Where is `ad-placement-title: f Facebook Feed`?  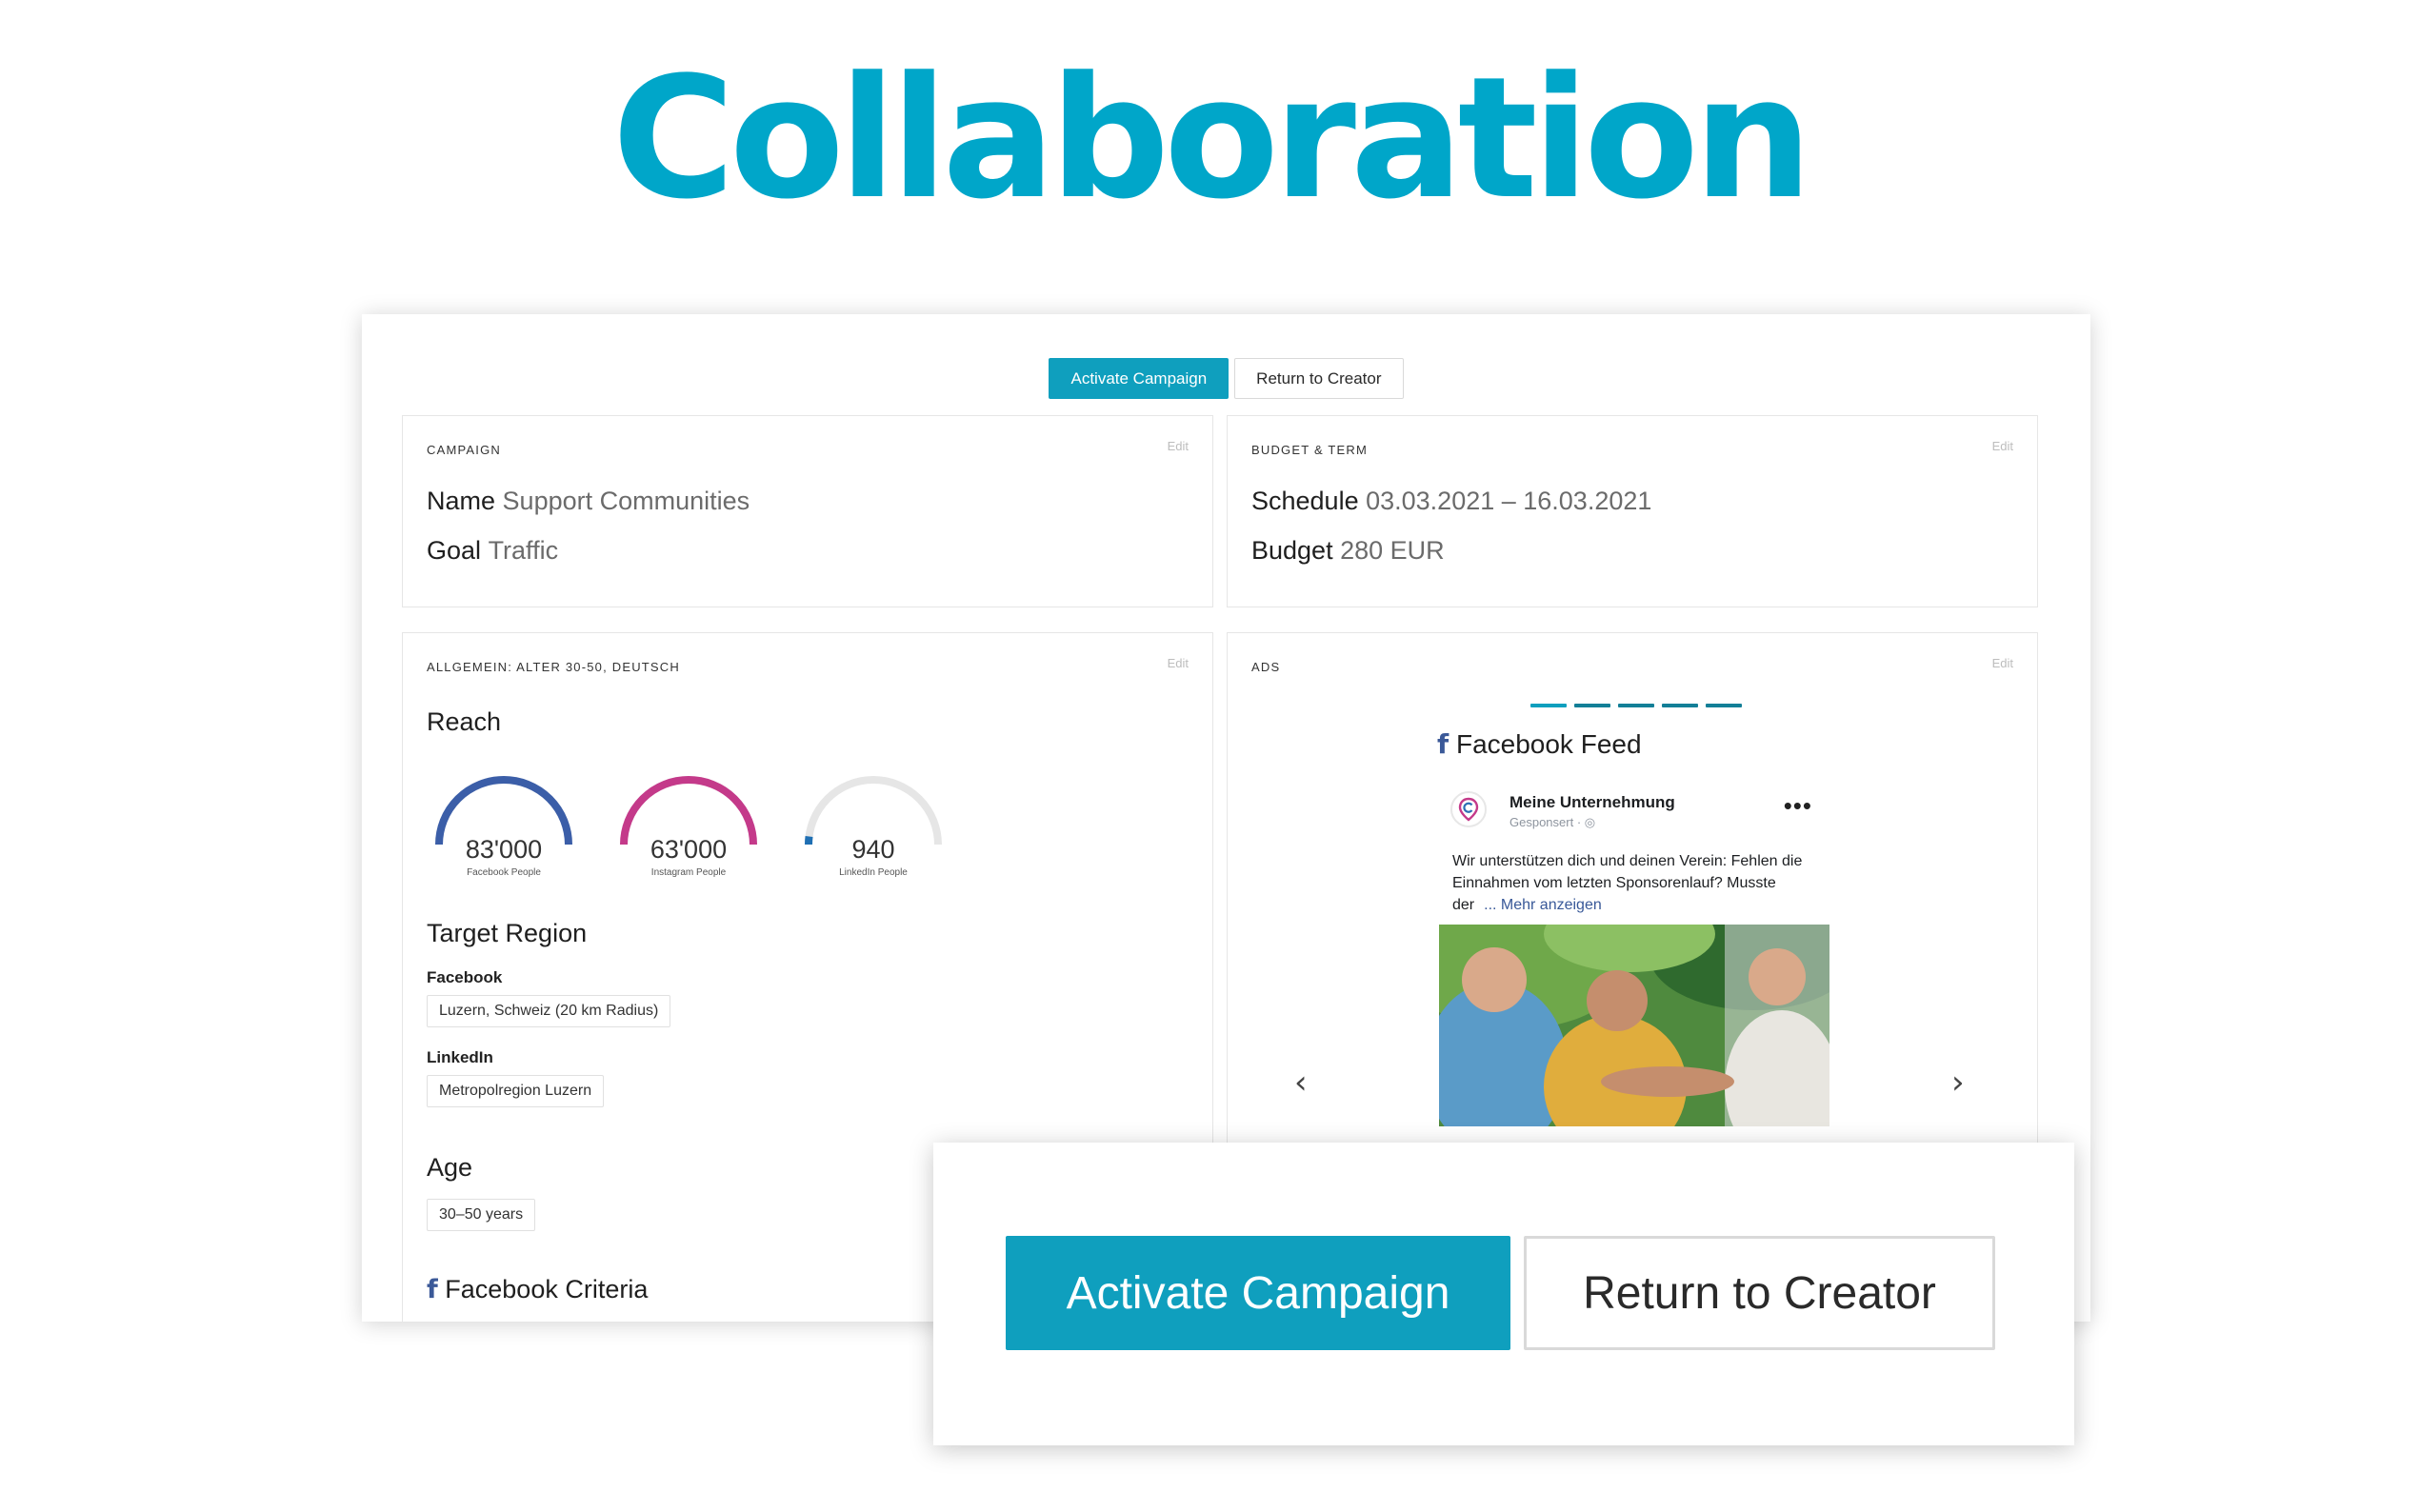
ad-placement-title: f Facebook Feed is located at coordinates (1539, 744).